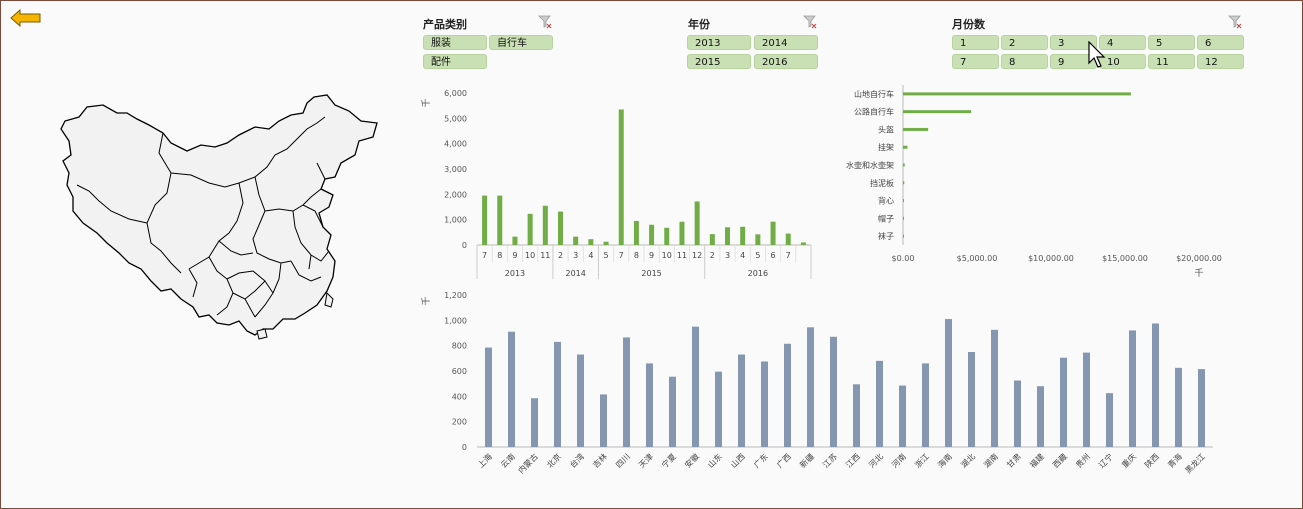 This screenshot has height=509, width=1303. What do you see at coordinates (882, 183) in the screenshot?
I see `category-label: 挡泥板` at bounding box center [882, 183].